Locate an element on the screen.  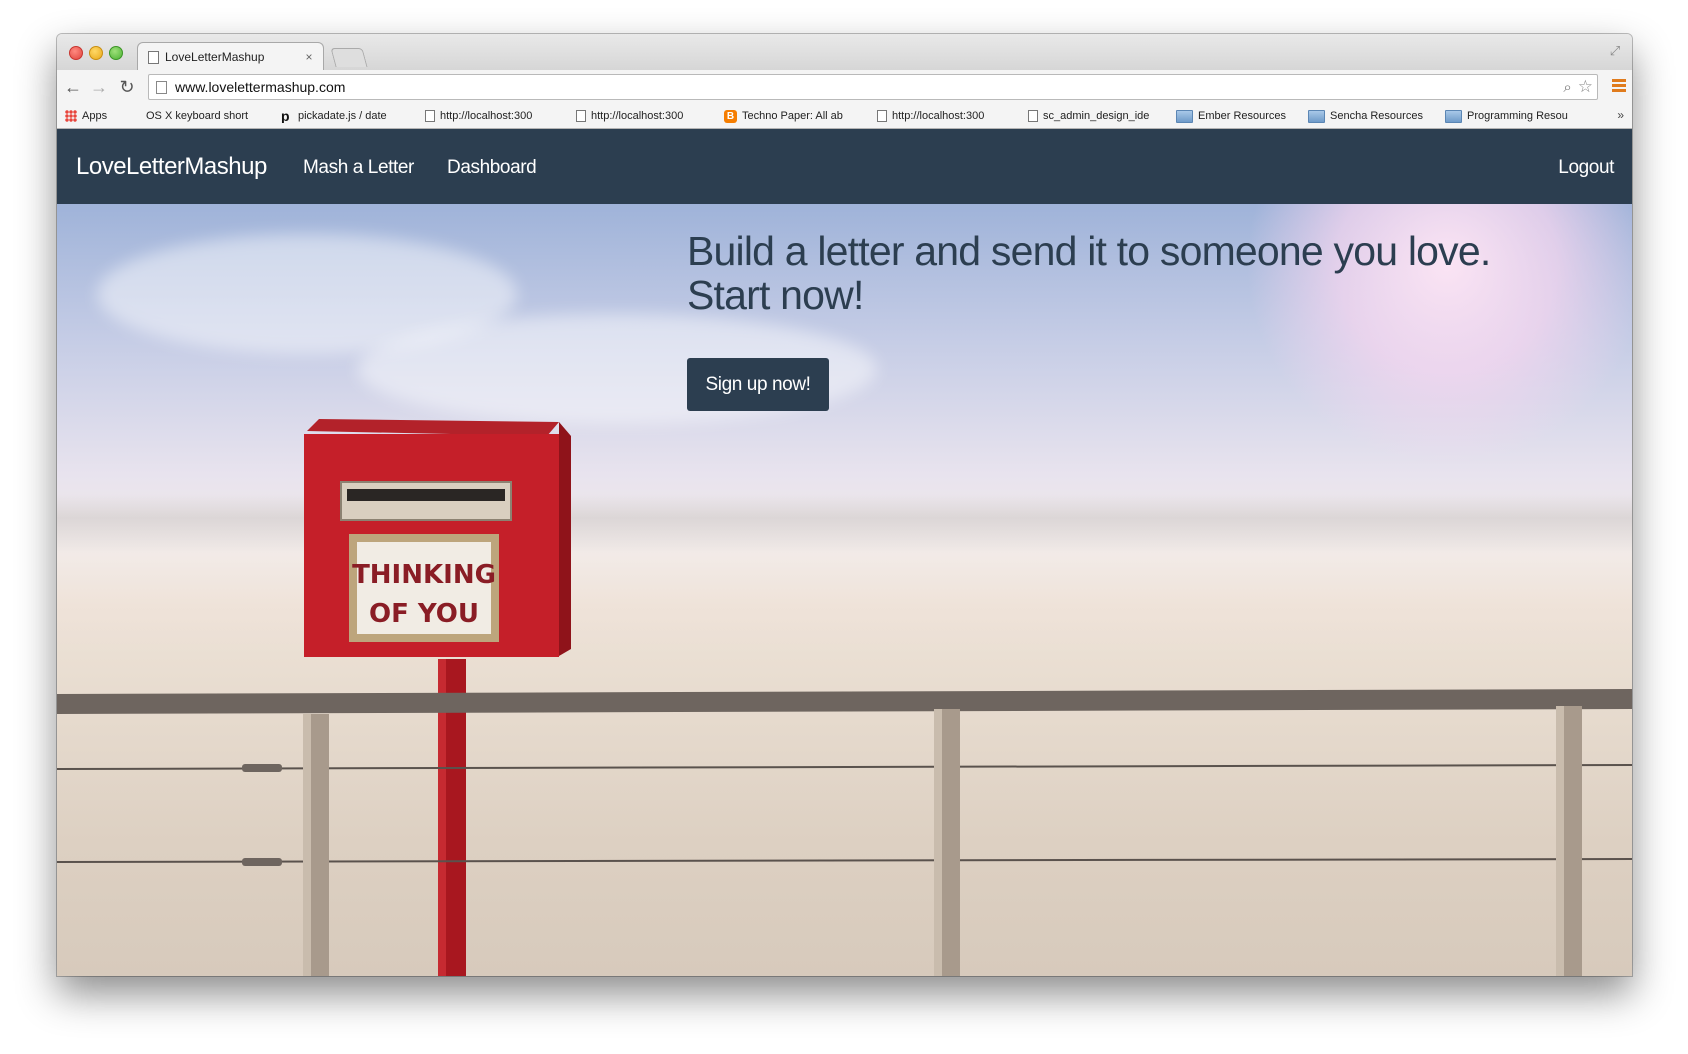
mailbox-sign-line1: THINKING is located at coordinates (424, 575).